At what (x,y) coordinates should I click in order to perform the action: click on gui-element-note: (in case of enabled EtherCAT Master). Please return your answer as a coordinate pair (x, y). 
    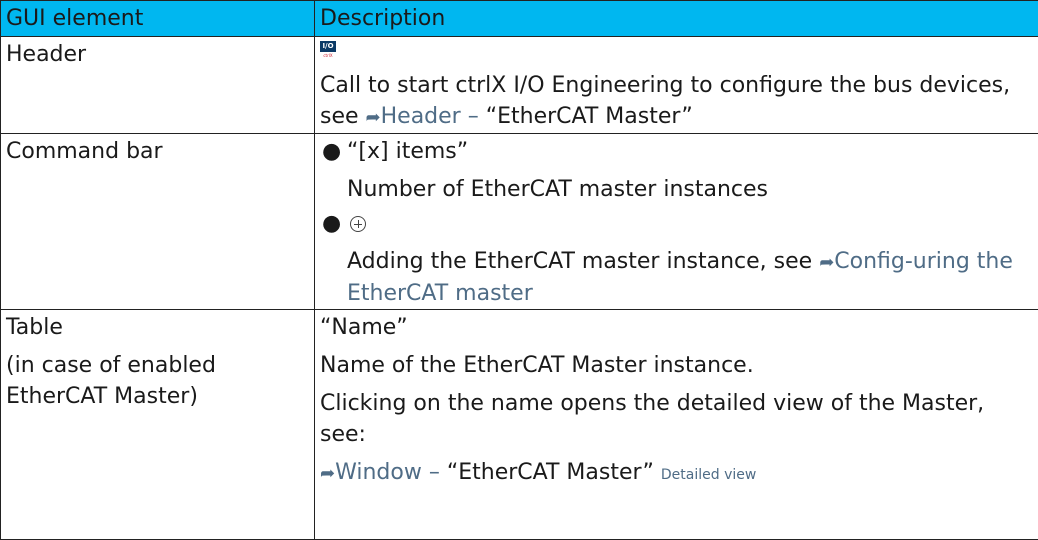
    Looking at the image, I should click on (157, 381).